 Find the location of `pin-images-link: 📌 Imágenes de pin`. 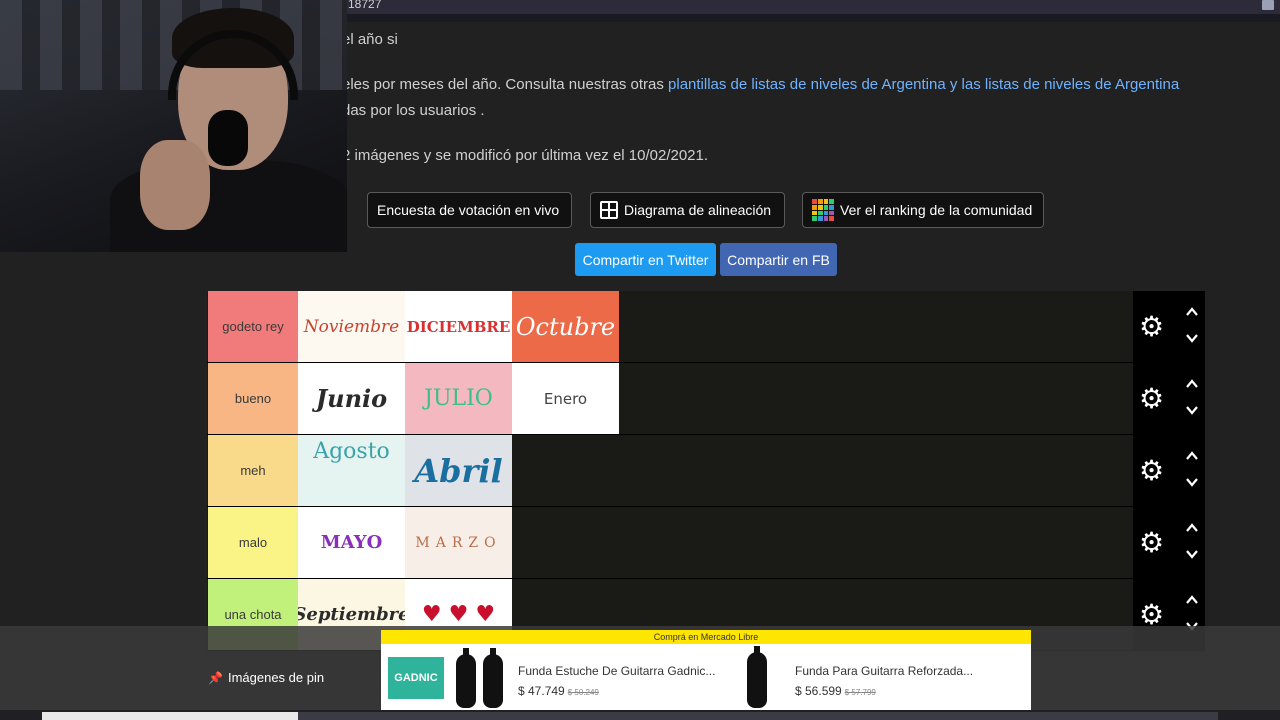

pin-images-link: 📌 Imágenes de pin is located at coordinates (266, 677).